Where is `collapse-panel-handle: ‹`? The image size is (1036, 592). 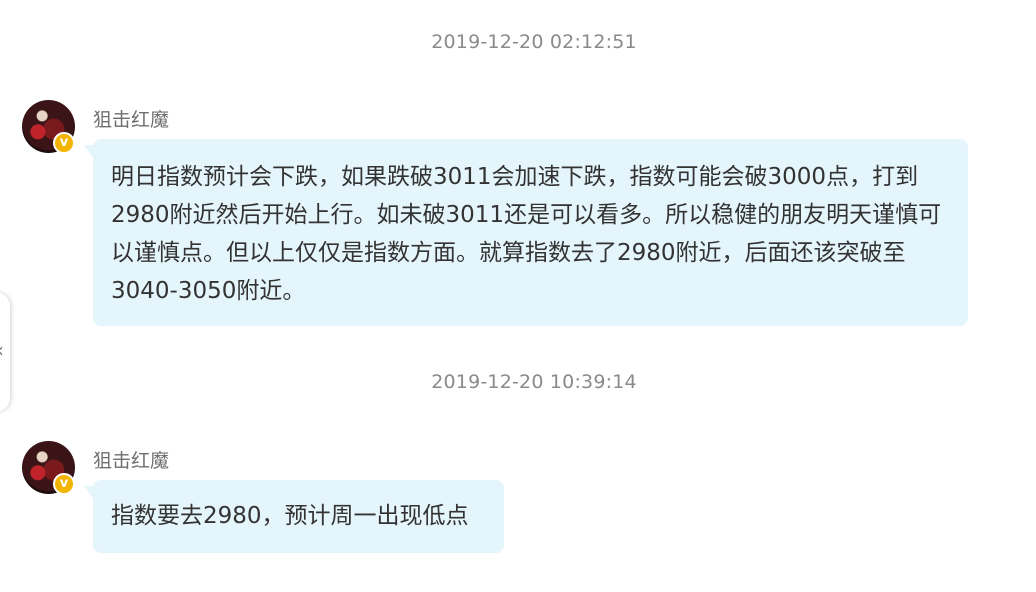 collapse-panel-handle: ‹ is located at coordinates (5, 352).